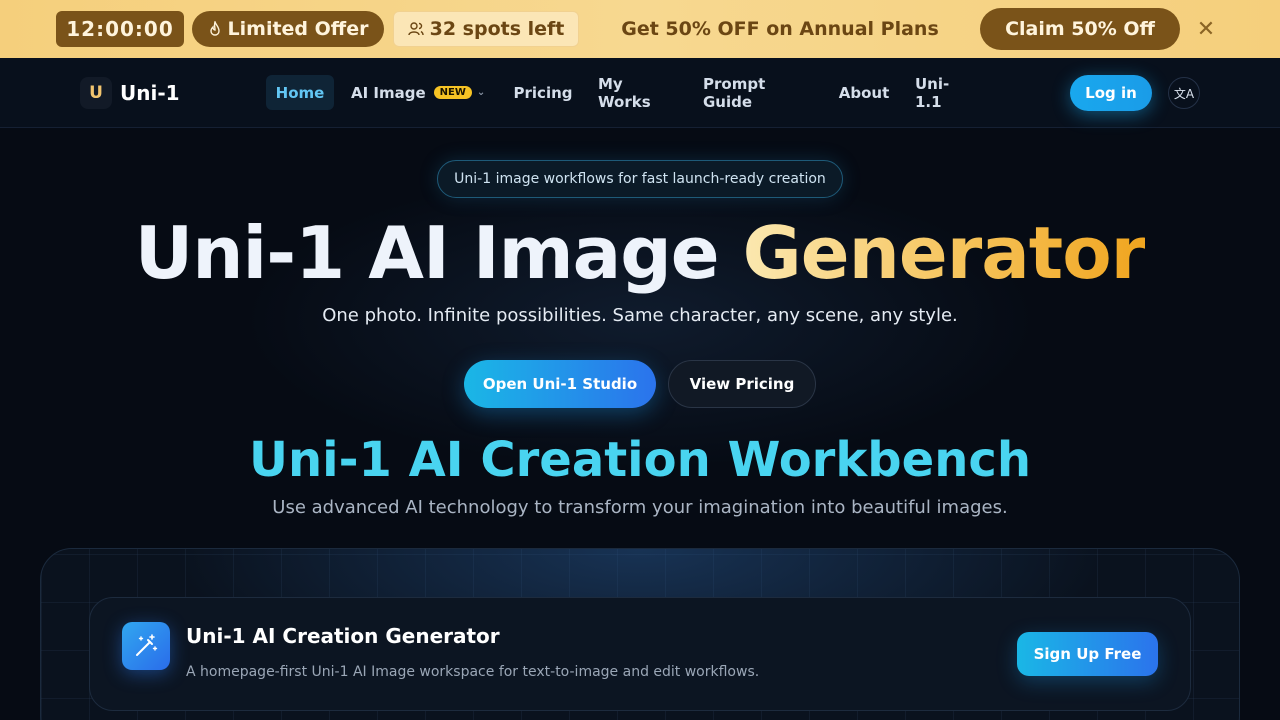 The image size is (1280, 720). What do you see at coordinates (1206, 29) in the screenshot?
I see `close-icon: ✕` at bounding box center [1206, 29].